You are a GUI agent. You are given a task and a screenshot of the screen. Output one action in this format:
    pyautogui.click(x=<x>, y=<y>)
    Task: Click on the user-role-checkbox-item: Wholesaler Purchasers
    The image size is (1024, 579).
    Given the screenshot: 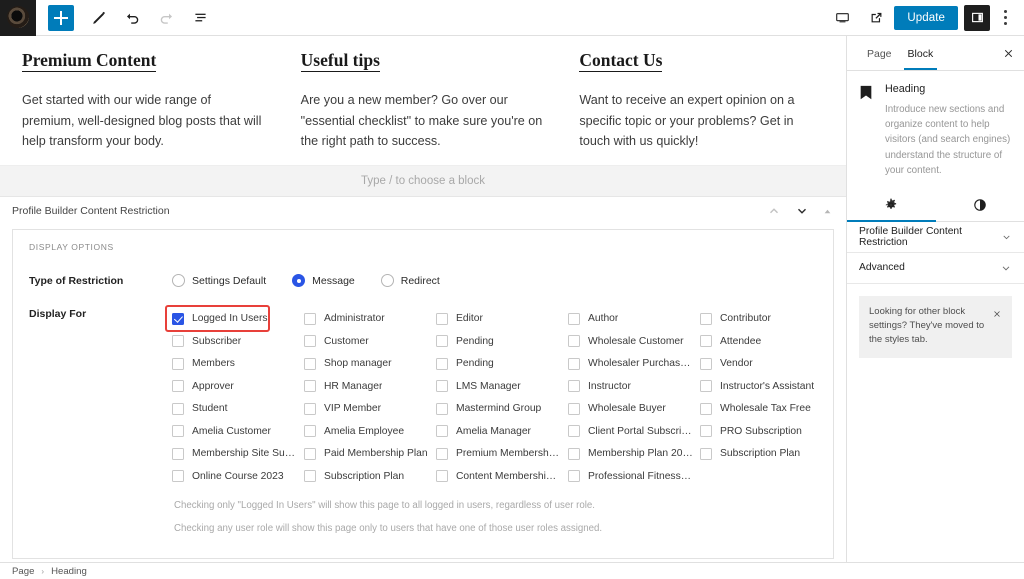 What is the action you would take?
    pyautogui.click(x=634, y=363)
    